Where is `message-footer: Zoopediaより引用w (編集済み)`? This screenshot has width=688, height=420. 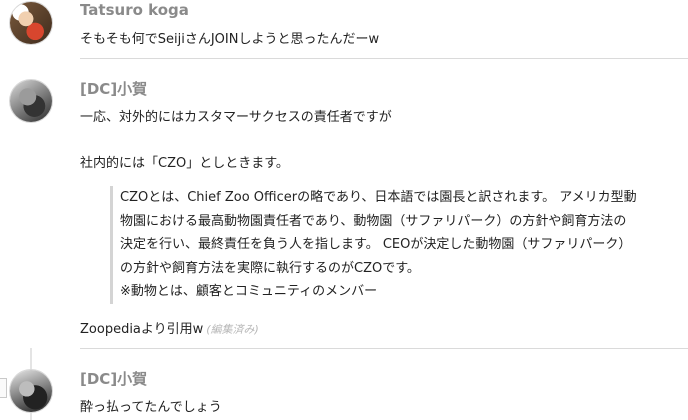 message-footer: Zoopediaより引用w (編集済み) is located at coordinates (169, 327).